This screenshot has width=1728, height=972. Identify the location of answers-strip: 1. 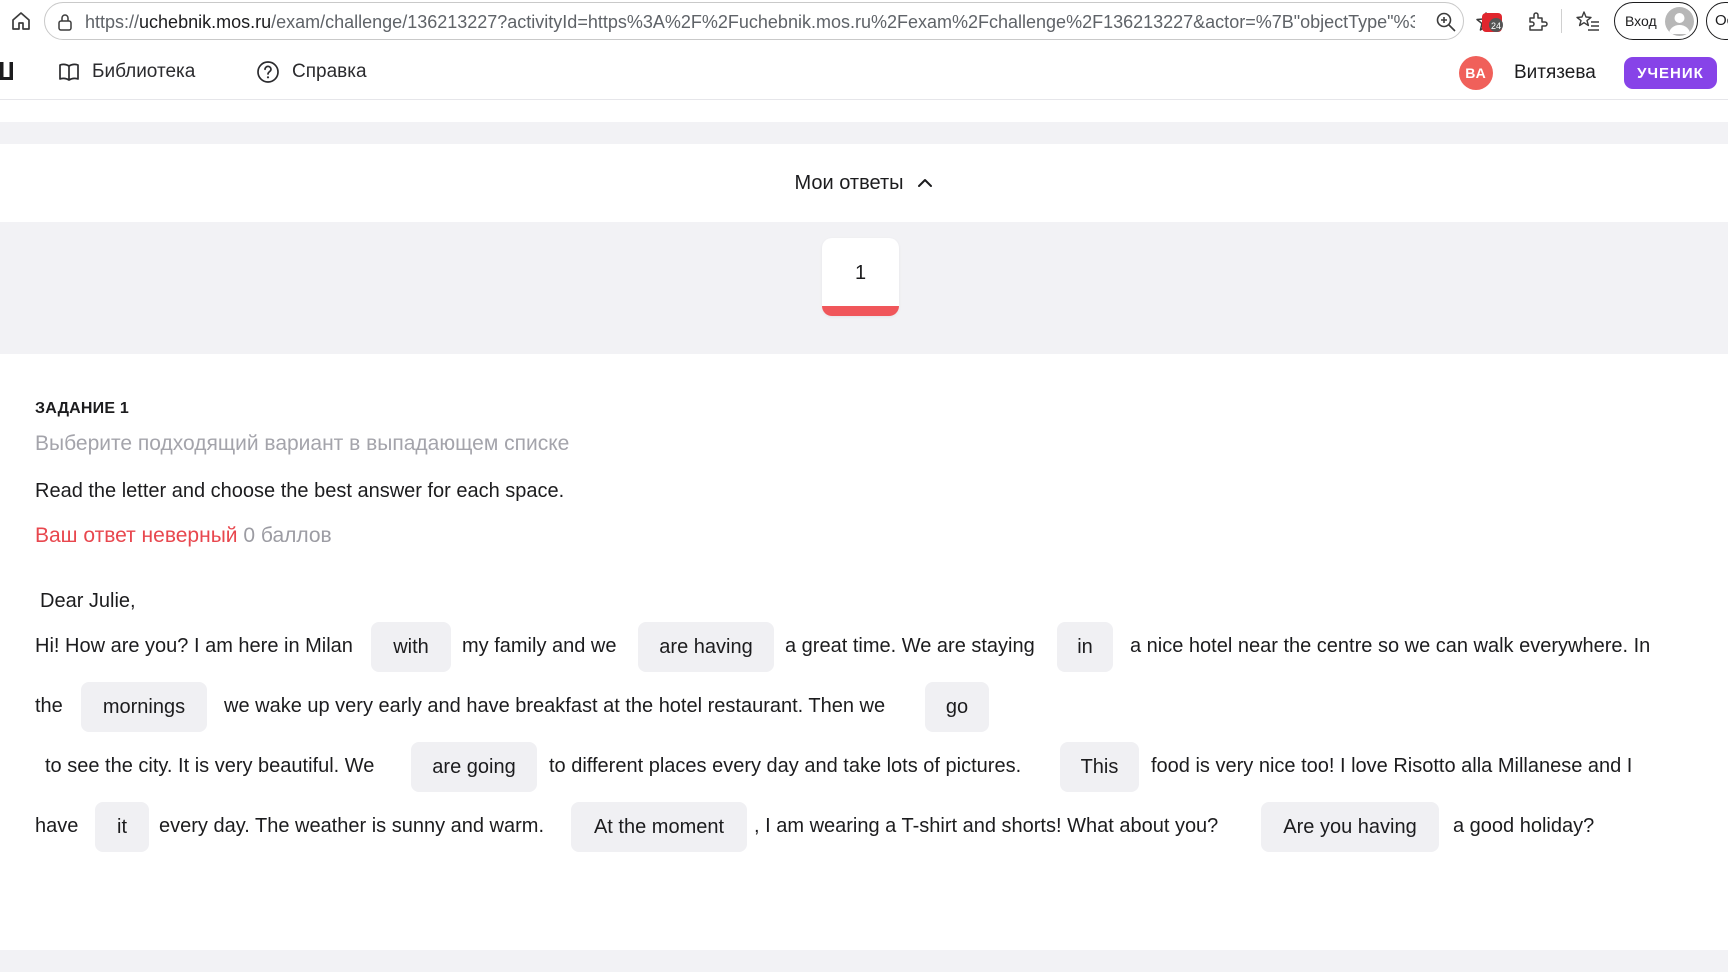
(864, 288).